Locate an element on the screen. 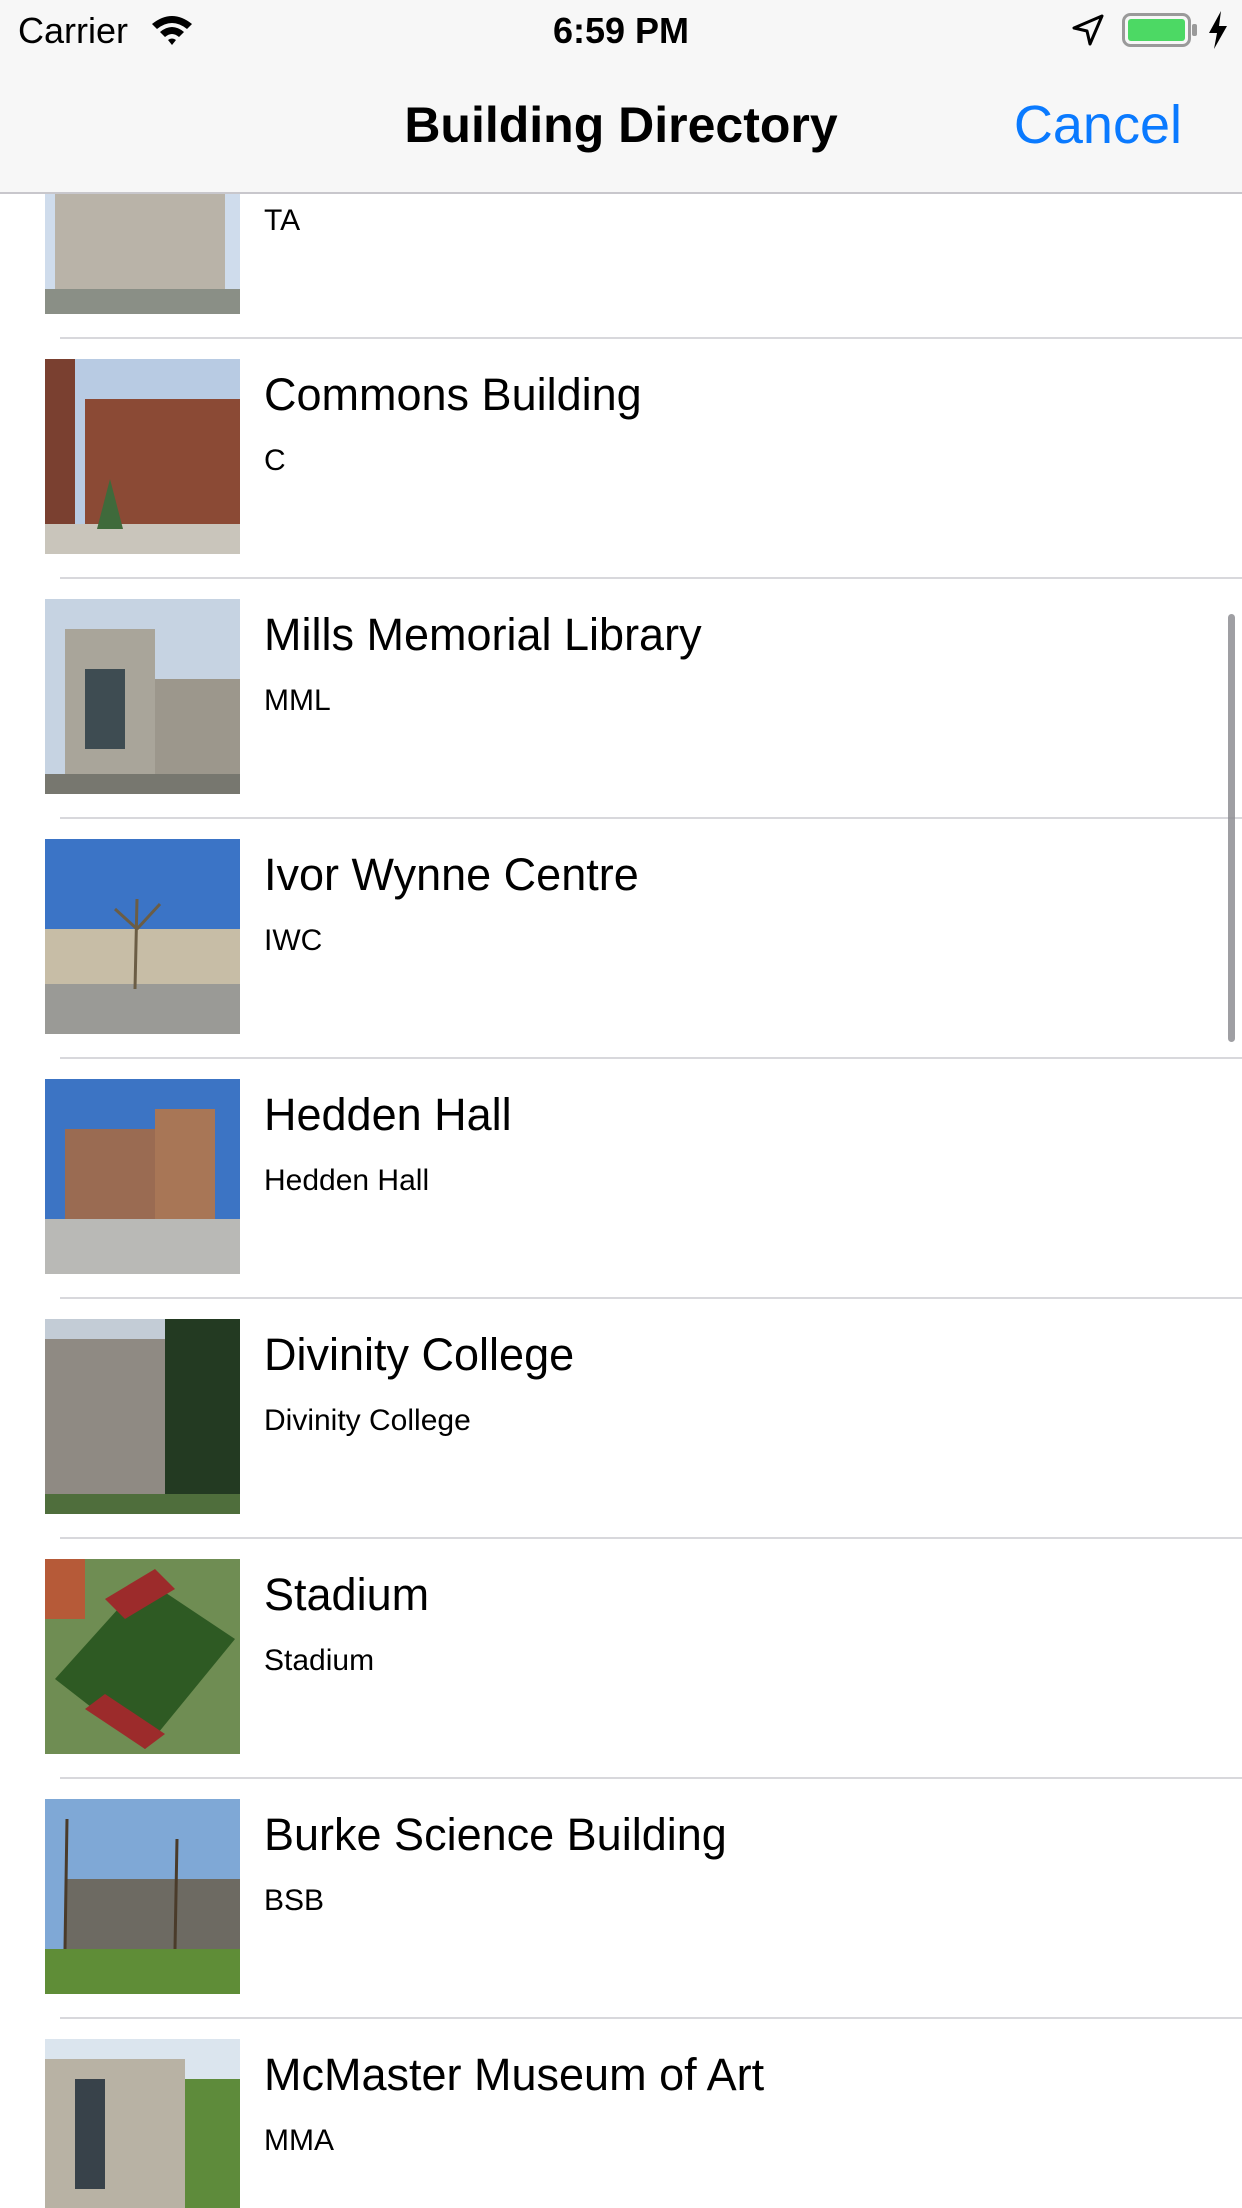 The width and height of the screenshot is (1242, 2208). list-item: TA is located at coordinates (621, 266).